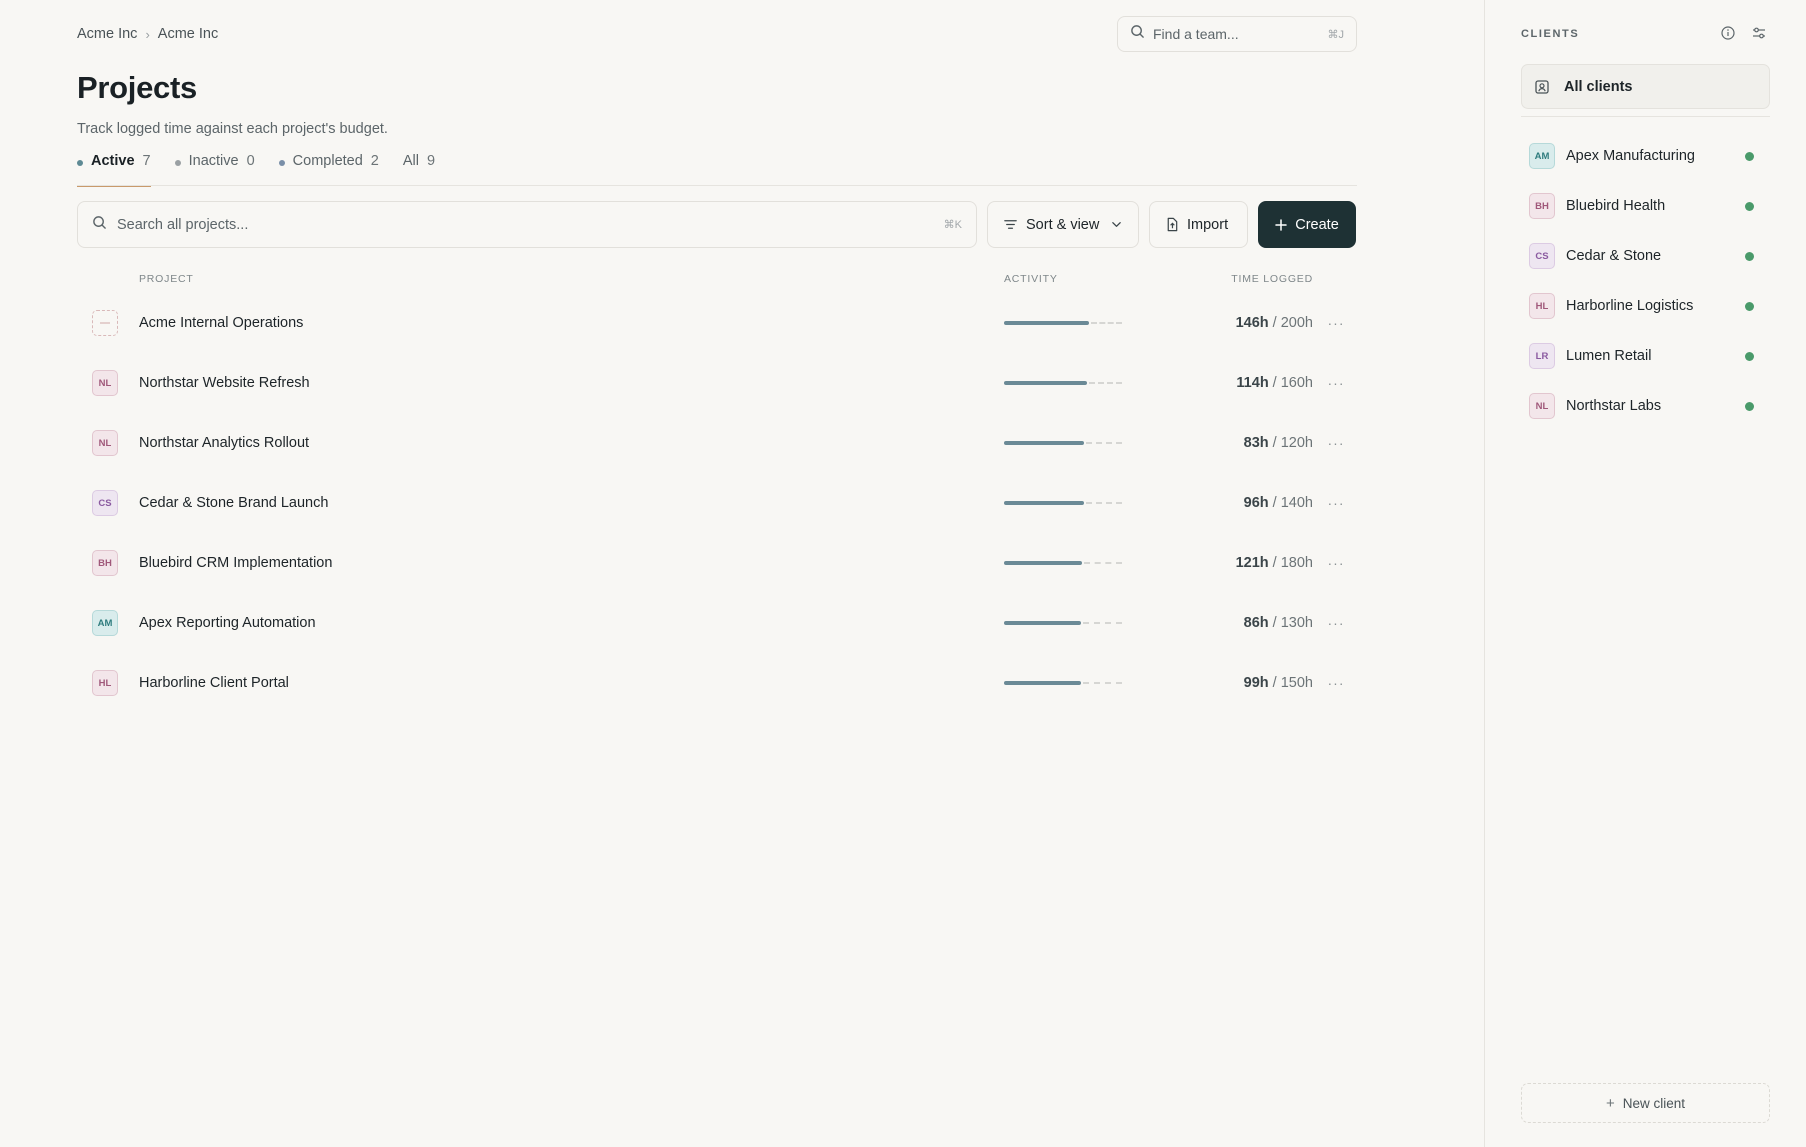 This screenshot has height=1147, width=1806. What do you see at coordinates (328, 168) in the screenshot?
I see `tab-completed: Completed 2` at bounding box center [328, 168].